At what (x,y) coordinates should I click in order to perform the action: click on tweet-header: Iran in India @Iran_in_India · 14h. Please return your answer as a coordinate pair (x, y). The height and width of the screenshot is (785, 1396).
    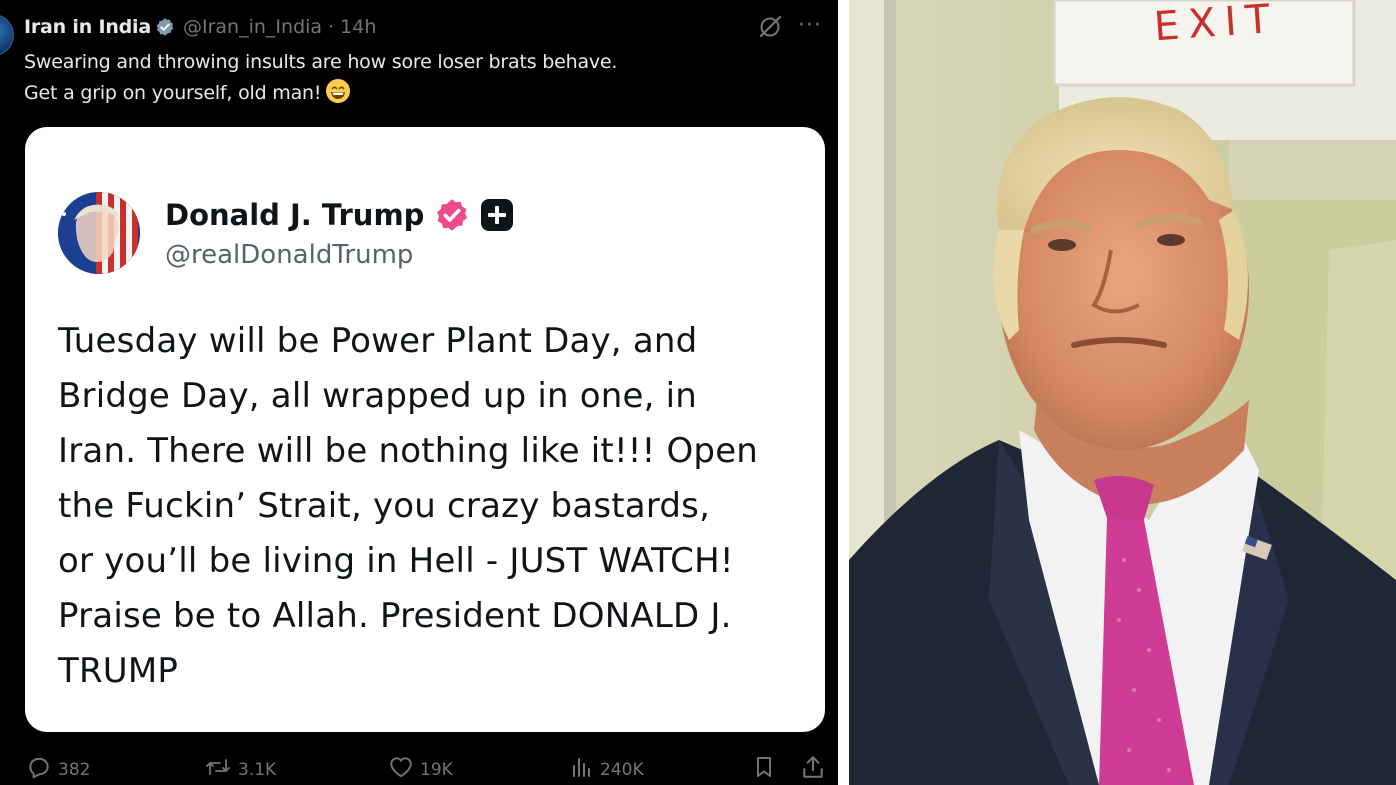
    Looking at the image, I should click on (200, 27).